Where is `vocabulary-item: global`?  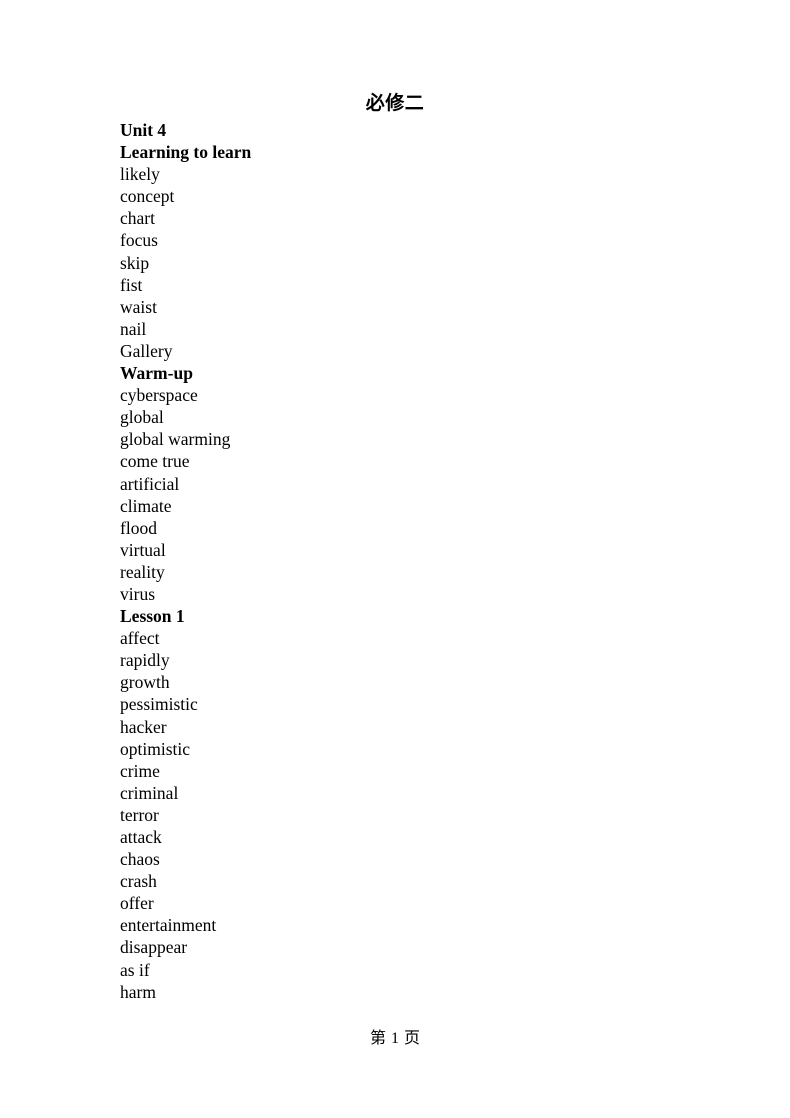
vocabulary-item: global is located at coordinates (142, 417).